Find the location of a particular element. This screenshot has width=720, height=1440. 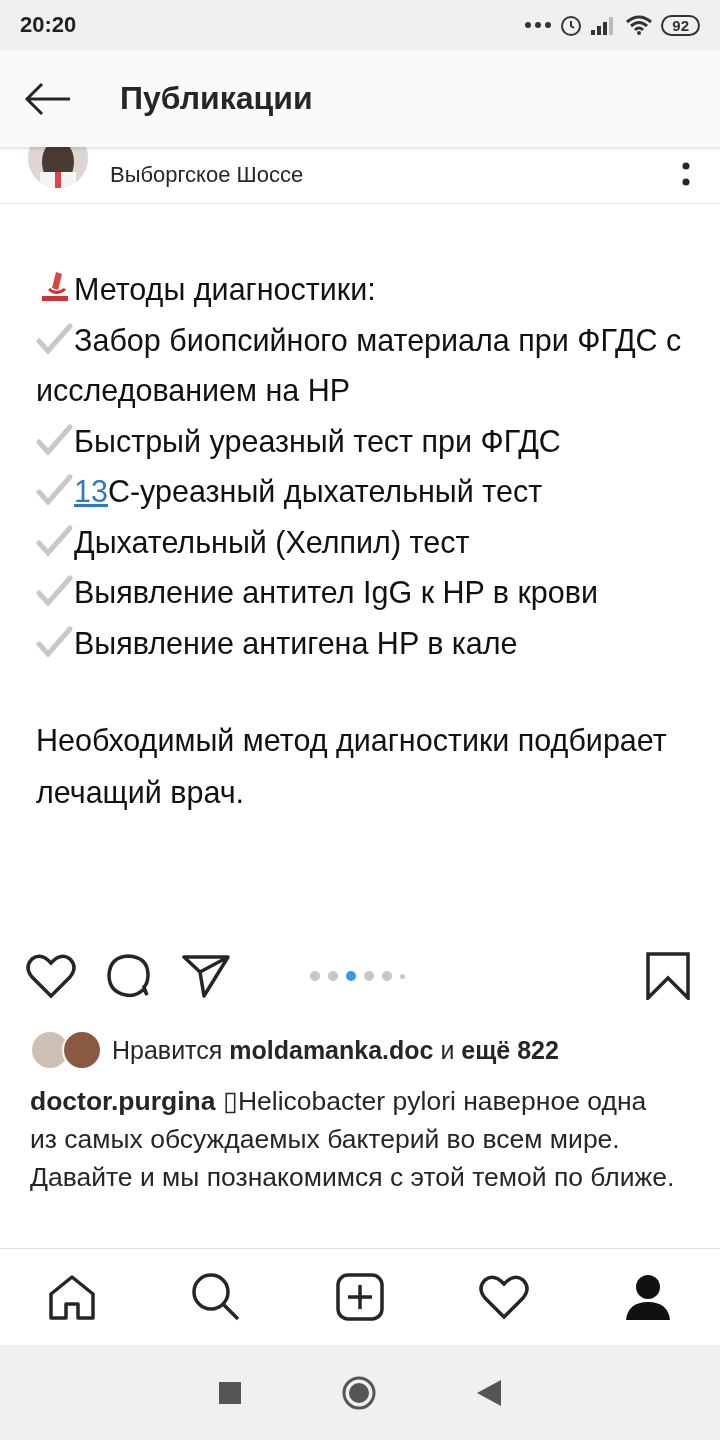

status-time: 20:20 is located at coordinates (48, 25).